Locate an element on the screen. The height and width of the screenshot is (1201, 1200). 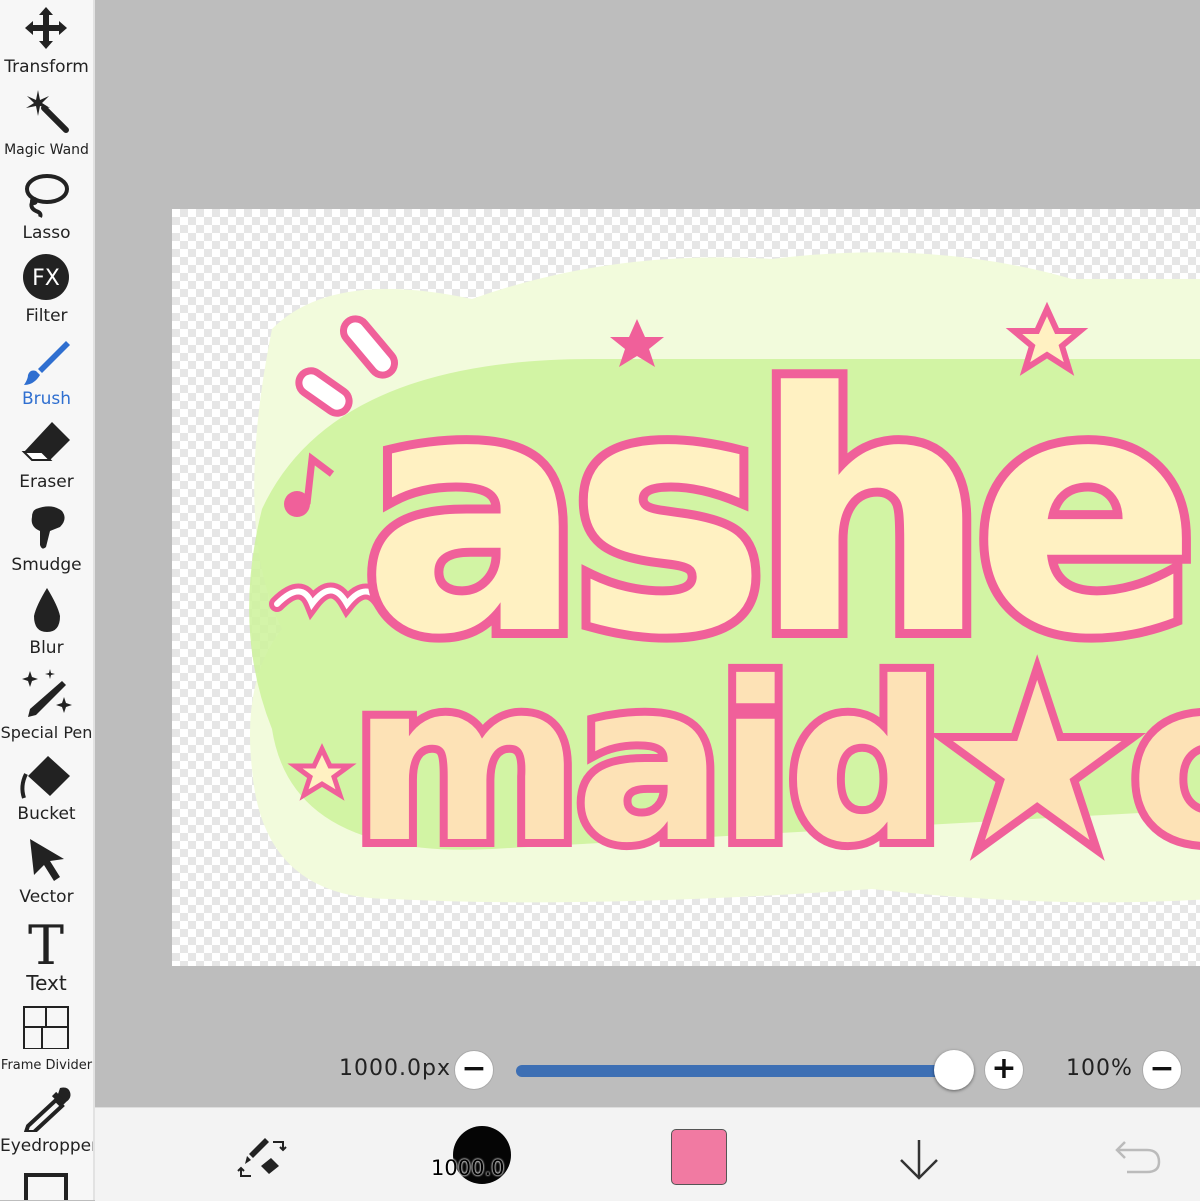
tool-text: T Text is located at coordinates (46, 954).